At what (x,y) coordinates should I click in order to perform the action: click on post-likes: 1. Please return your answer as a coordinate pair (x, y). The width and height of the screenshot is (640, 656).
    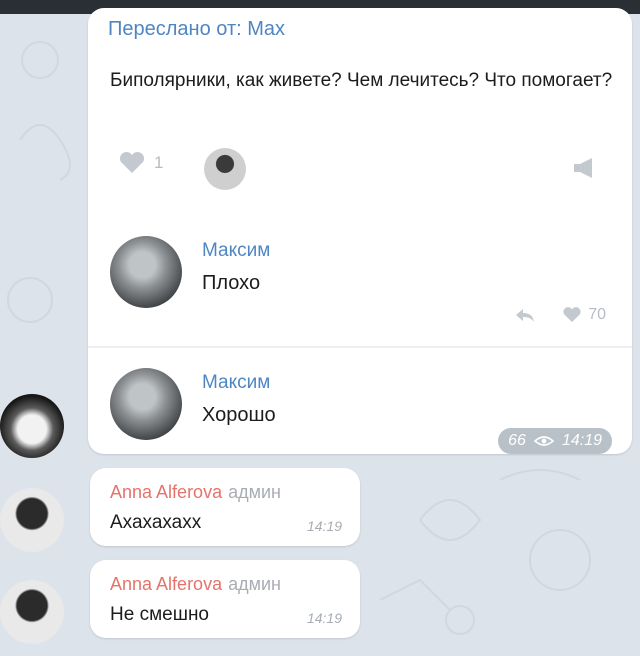
    Looking at the image, I should click on (140, 163).